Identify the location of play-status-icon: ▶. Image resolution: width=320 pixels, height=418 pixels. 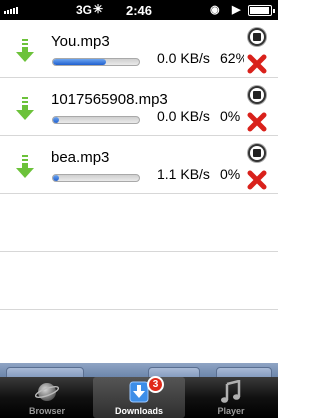
(236, 10).